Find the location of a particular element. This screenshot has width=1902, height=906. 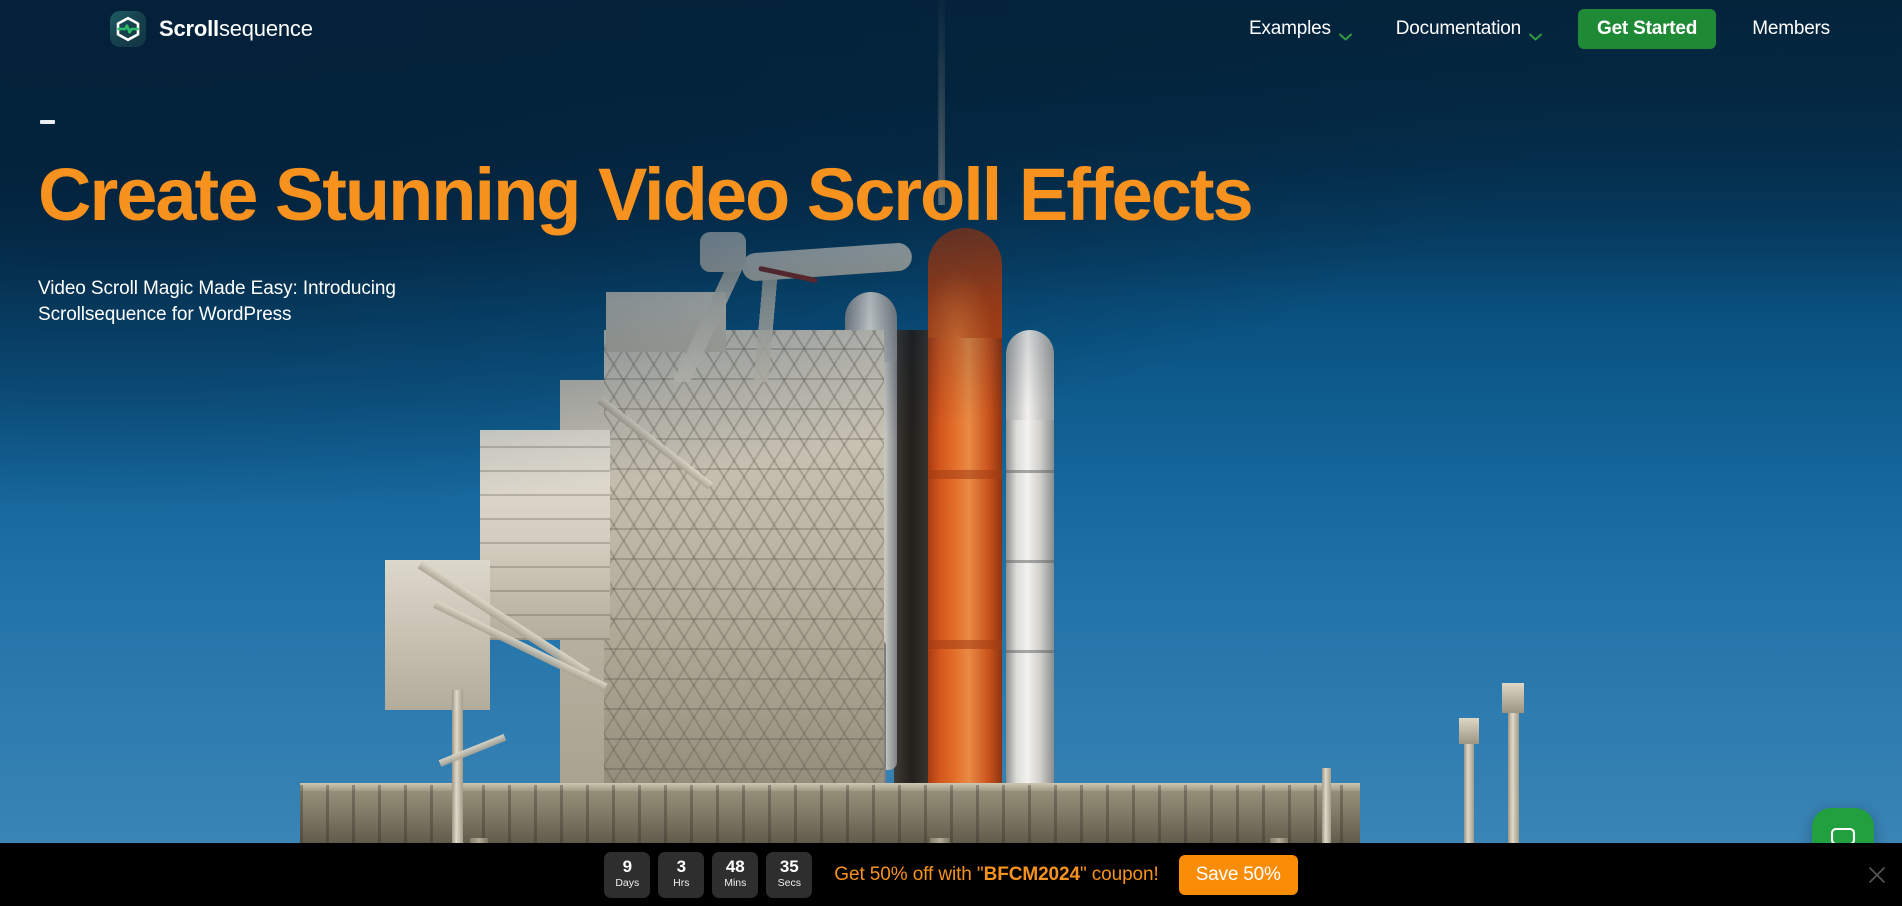

nav-item-examples: Examples is located at coordinates (1300, 29).